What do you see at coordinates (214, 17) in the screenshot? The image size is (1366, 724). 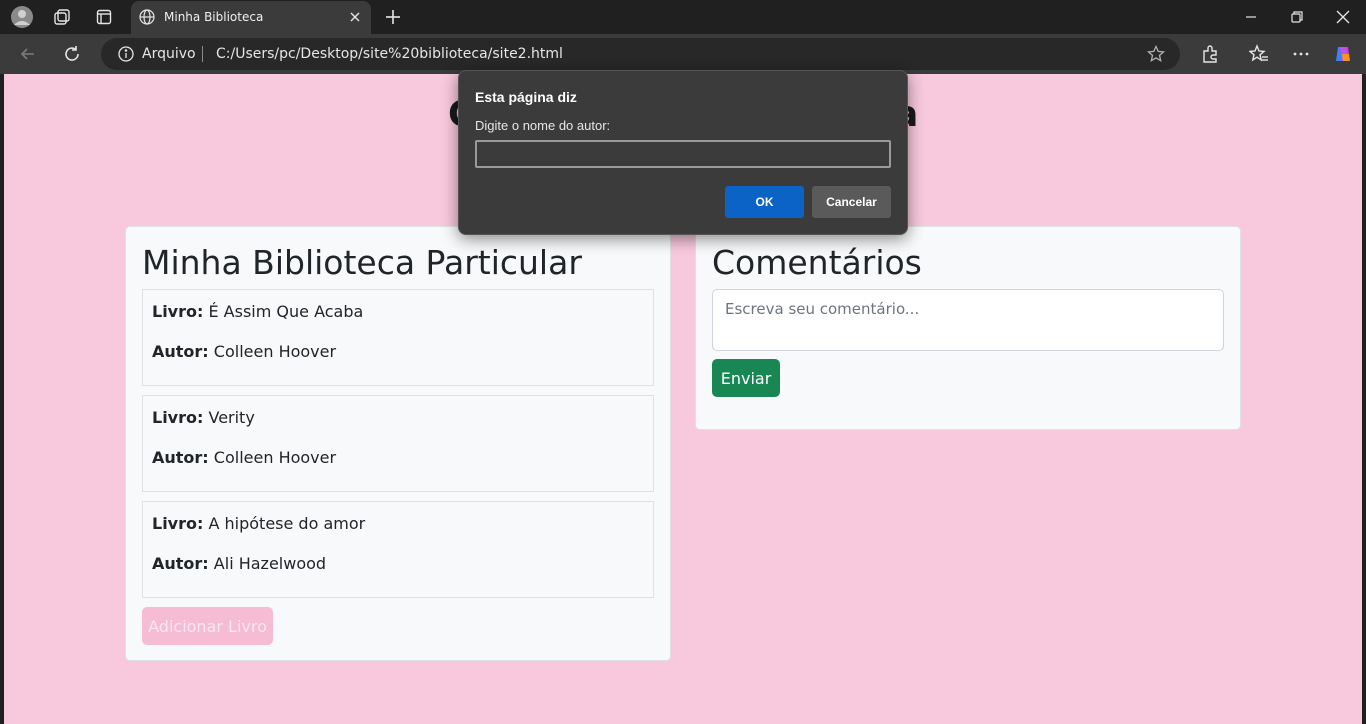 I see `tab-title: Minha Biblioteca` at bounding box center [214, 17].